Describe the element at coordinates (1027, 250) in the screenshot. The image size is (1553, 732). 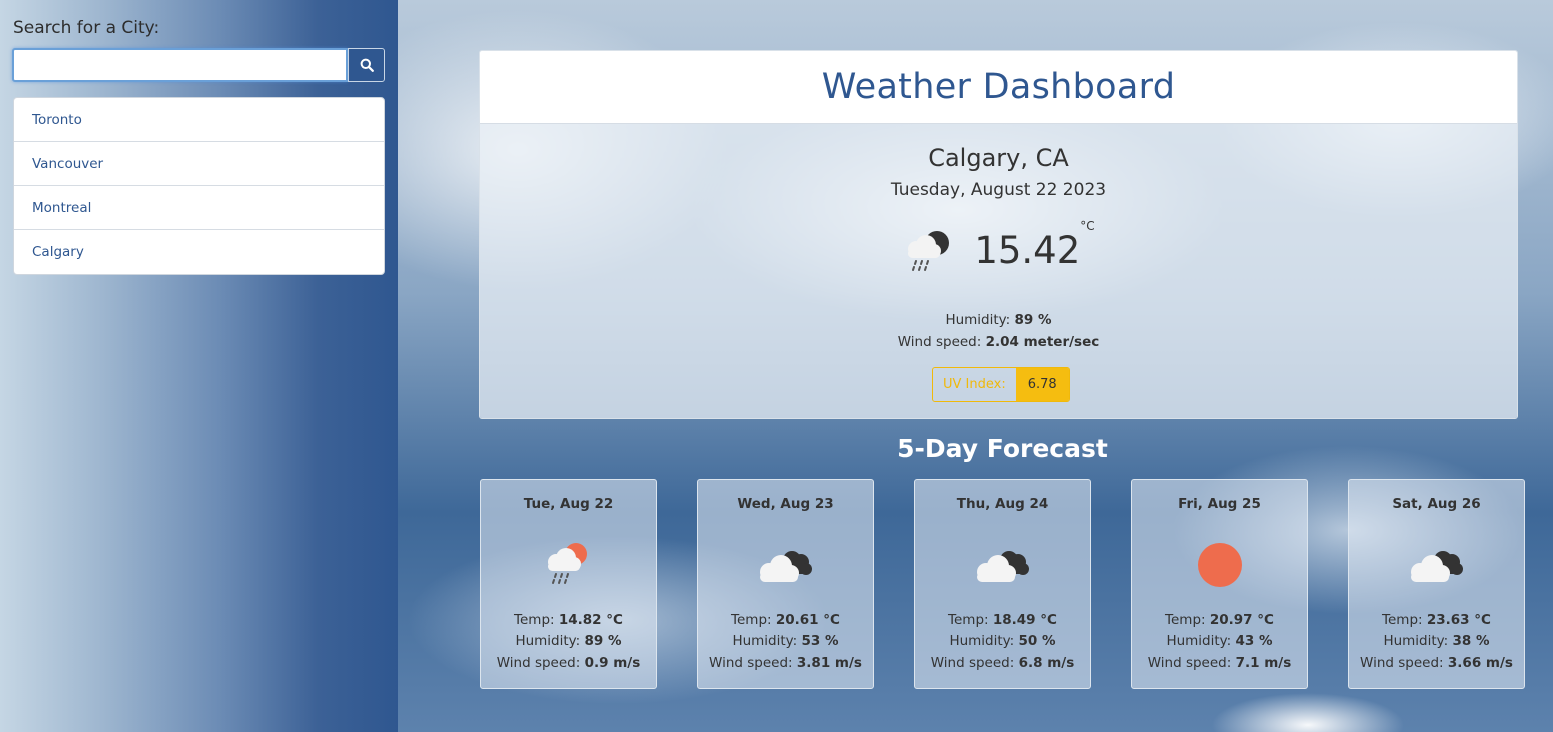
I see `current-temp-value: 15.42` at that location.